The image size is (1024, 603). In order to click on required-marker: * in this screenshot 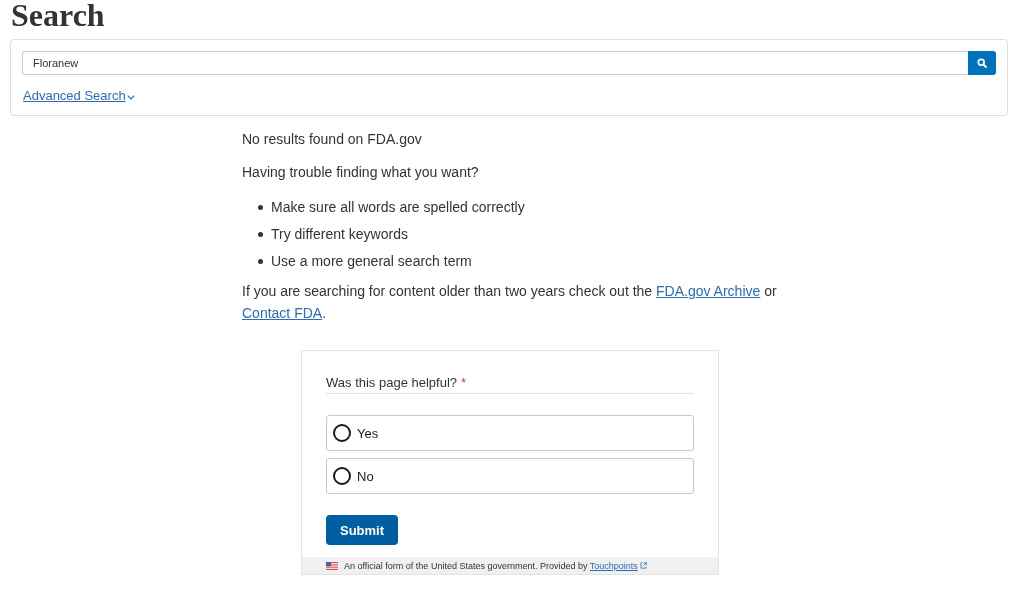, I will do `click(464, 383)`.